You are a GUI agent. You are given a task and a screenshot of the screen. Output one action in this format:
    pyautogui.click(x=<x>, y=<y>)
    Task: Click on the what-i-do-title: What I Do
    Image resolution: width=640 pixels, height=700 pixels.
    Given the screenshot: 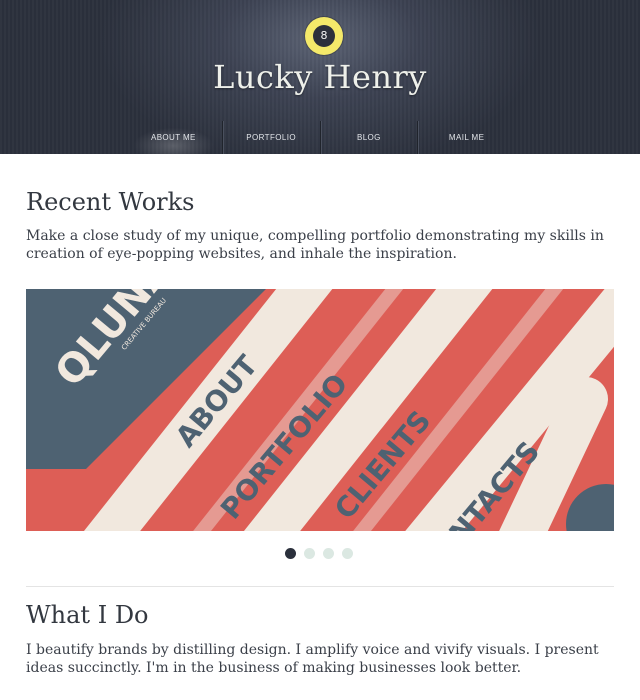 What is the action you would take?
    pyautogui.click(x=87, y=615)
    